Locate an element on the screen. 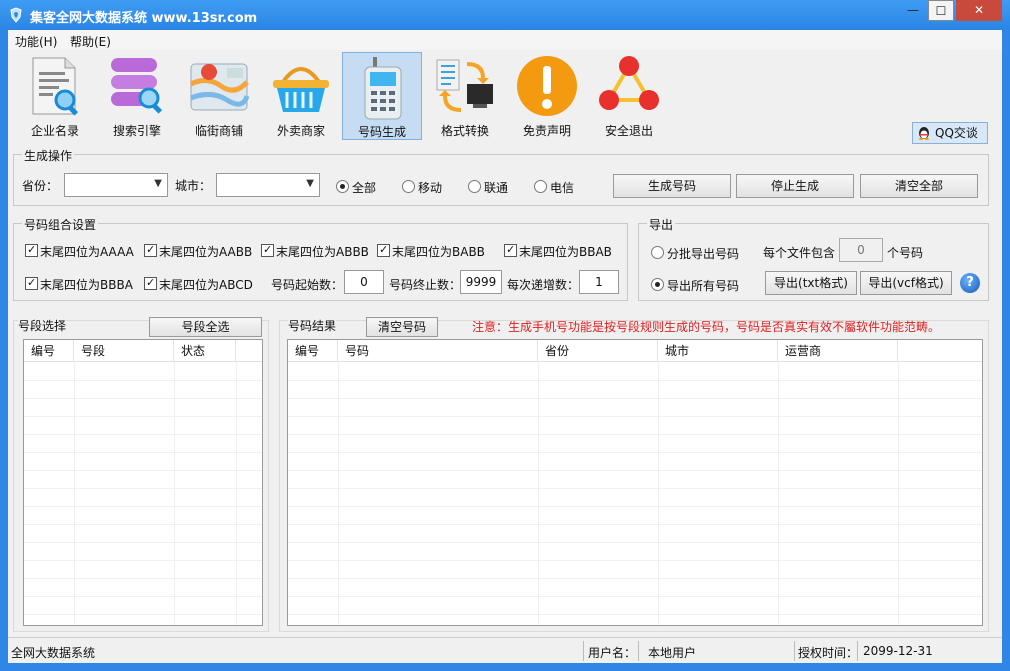  radio-carrier-telecom is located at coordinates (540, 186).